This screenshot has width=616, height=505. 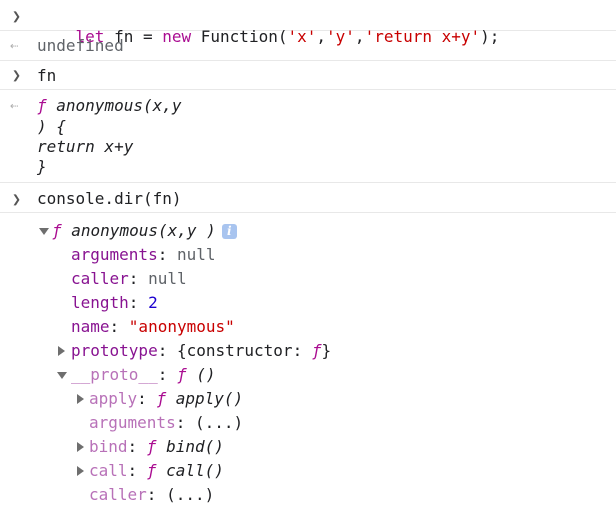 I want to click on tree-prop-length: length: 2, so click(x=114, y=303).